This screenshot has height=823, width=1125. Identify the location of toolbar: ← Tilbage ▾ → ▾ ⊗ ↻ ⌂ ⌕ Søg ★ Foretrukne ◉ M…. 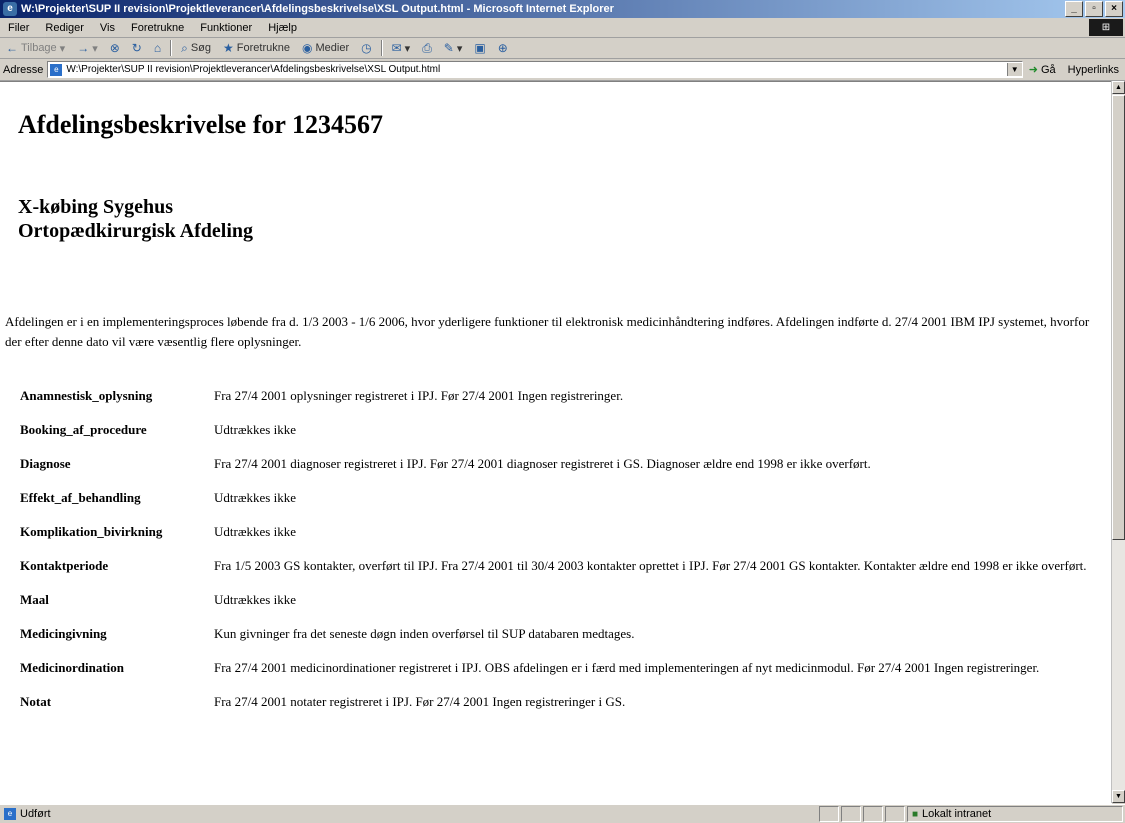
(562, 48).